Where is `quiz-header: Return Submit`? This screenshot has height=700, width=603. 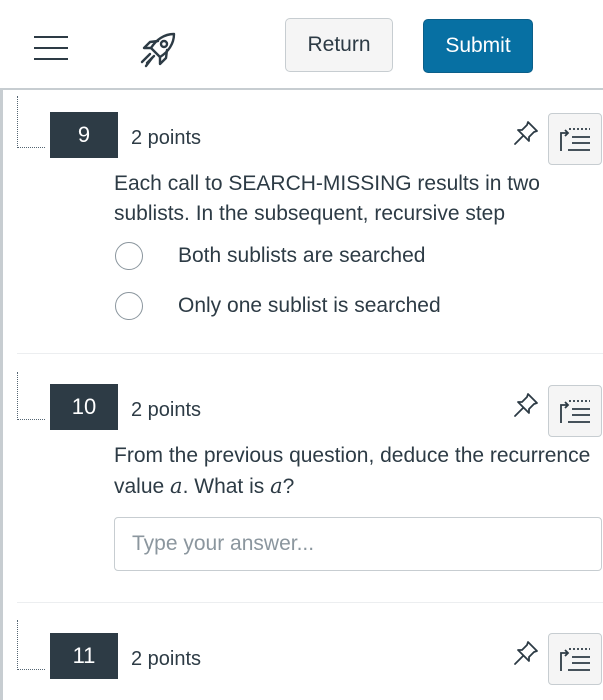
quiz-header: Return Submit is located at coordinates (301, 45).